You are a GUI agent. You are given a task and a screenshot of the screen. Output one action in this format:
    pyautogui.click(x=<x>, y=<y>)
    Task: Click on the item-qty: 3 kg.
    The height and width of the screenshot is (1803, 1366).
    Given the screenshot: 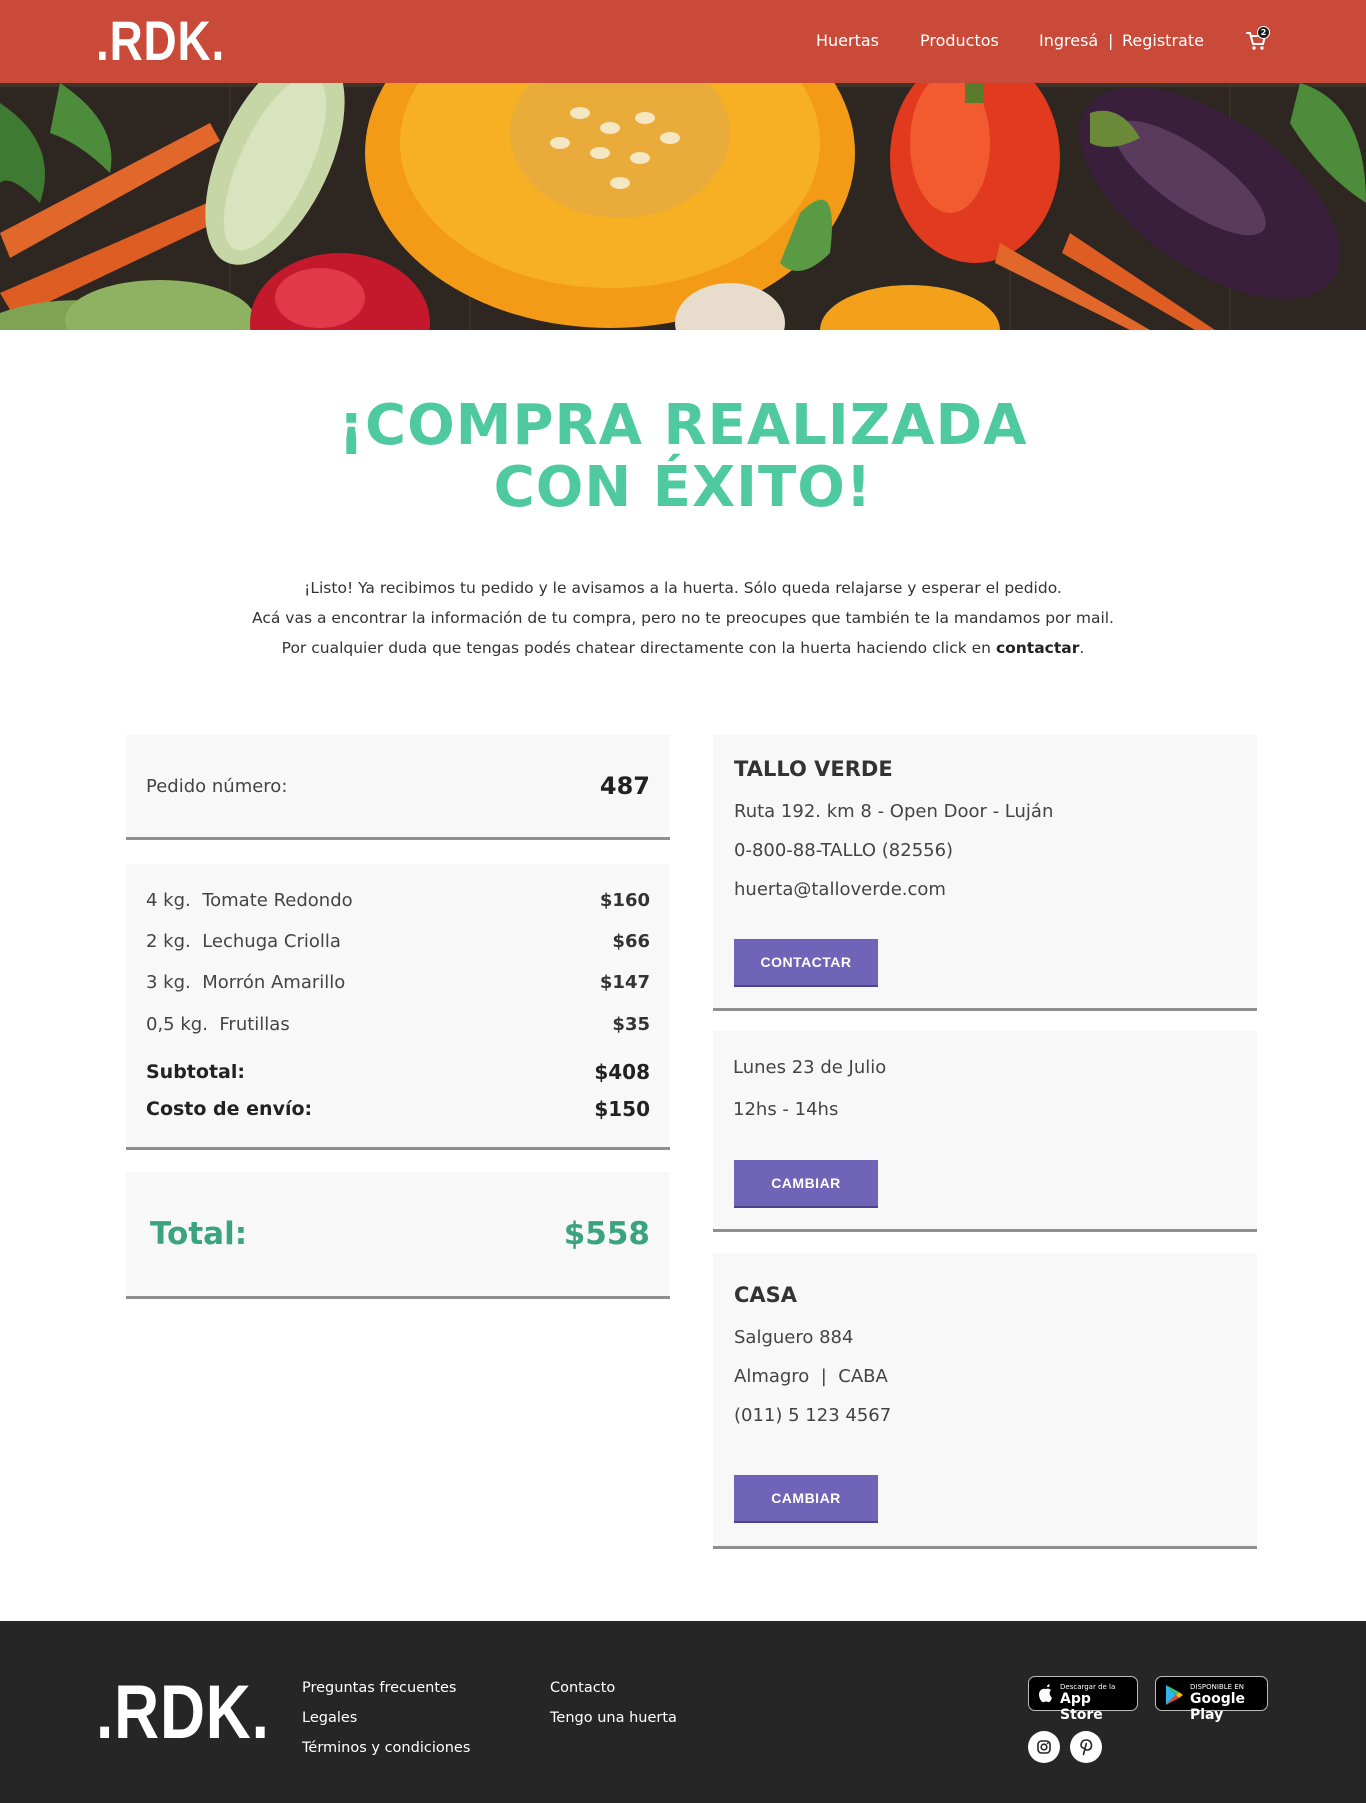 What is the action you would take?
    pyautogui.click(x=168, y=982)
    